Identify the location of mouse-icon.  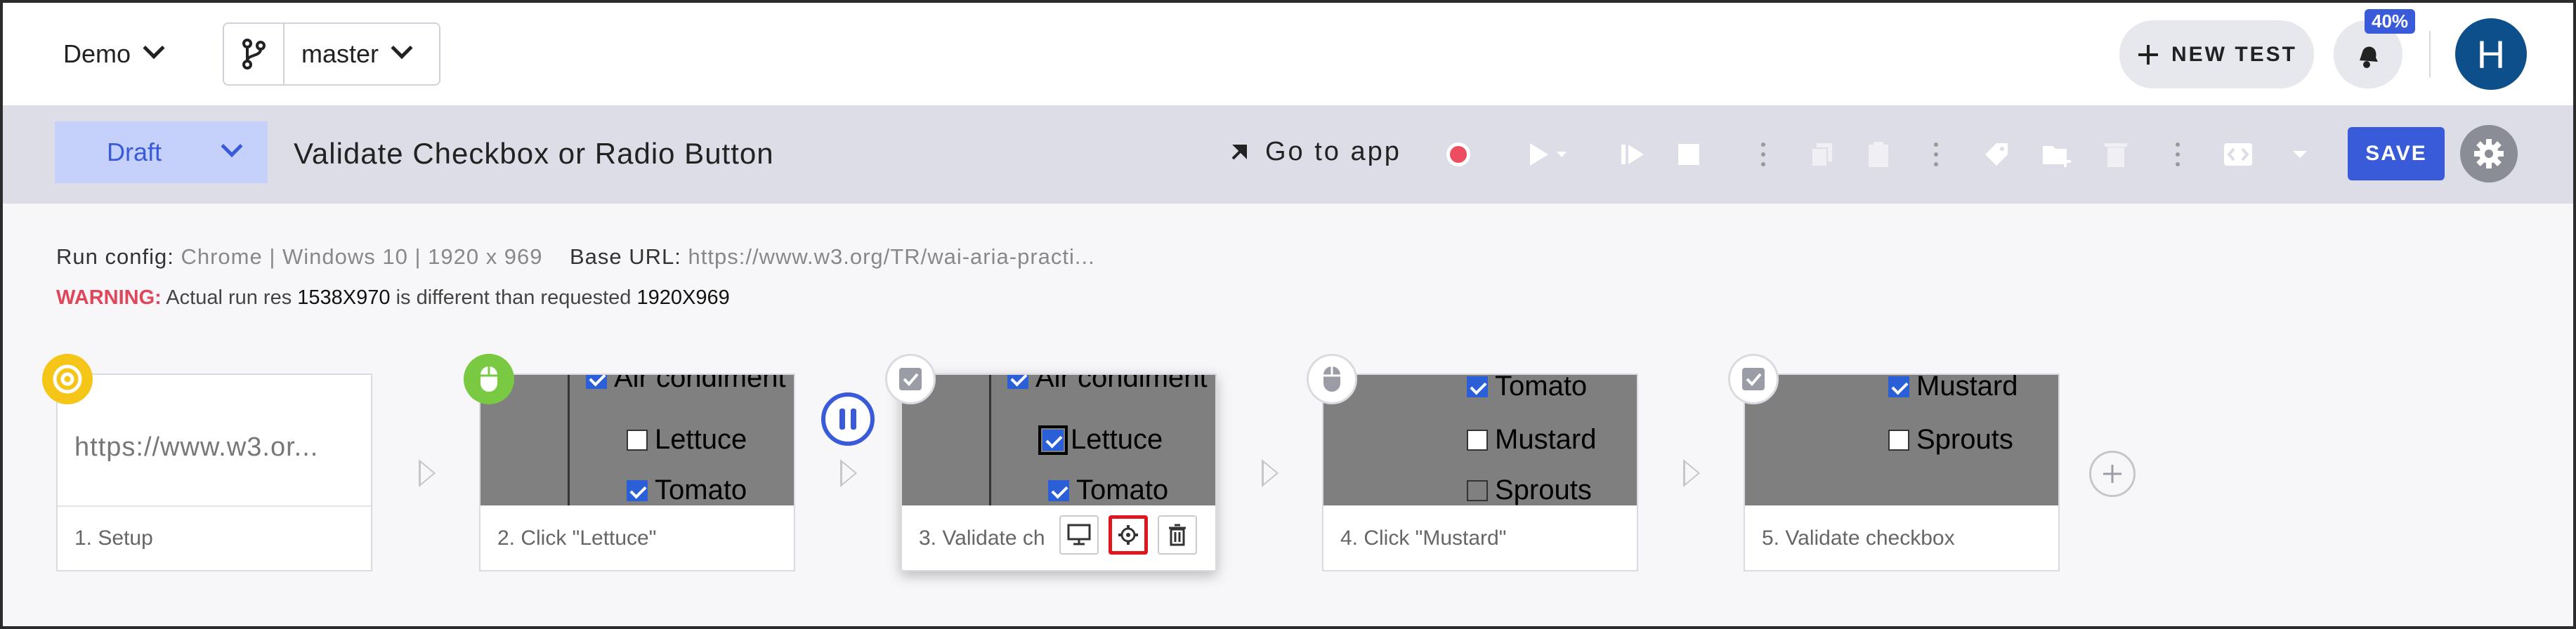
(1332, 379).